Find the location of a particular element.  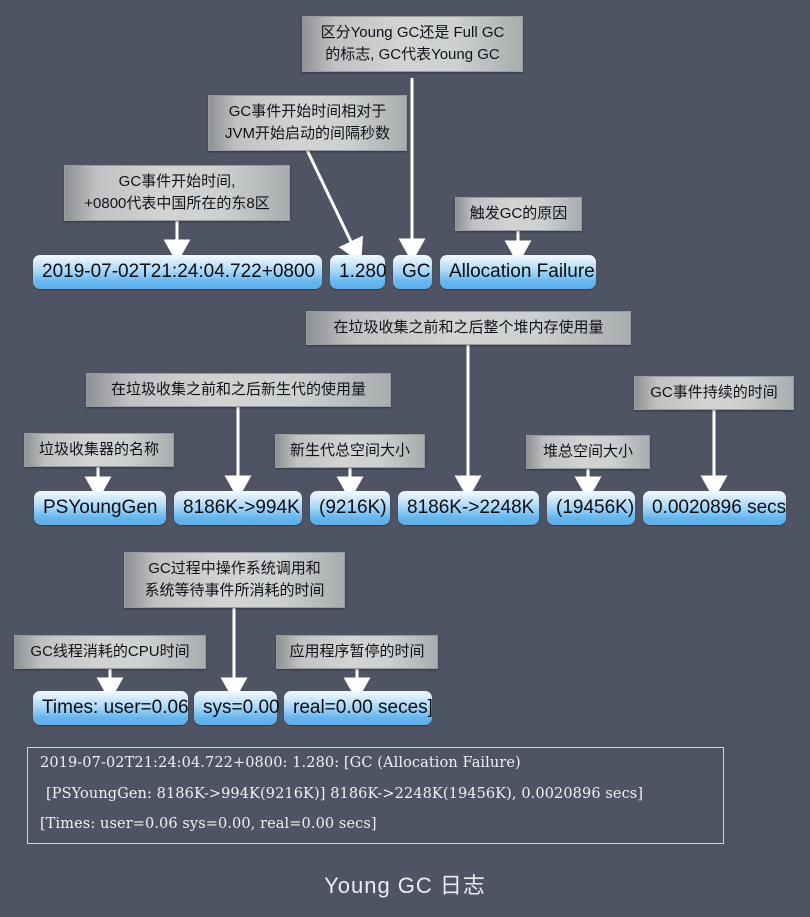

note-gc-cause: 触发GC的原因 is located at coordinates (518, 214).